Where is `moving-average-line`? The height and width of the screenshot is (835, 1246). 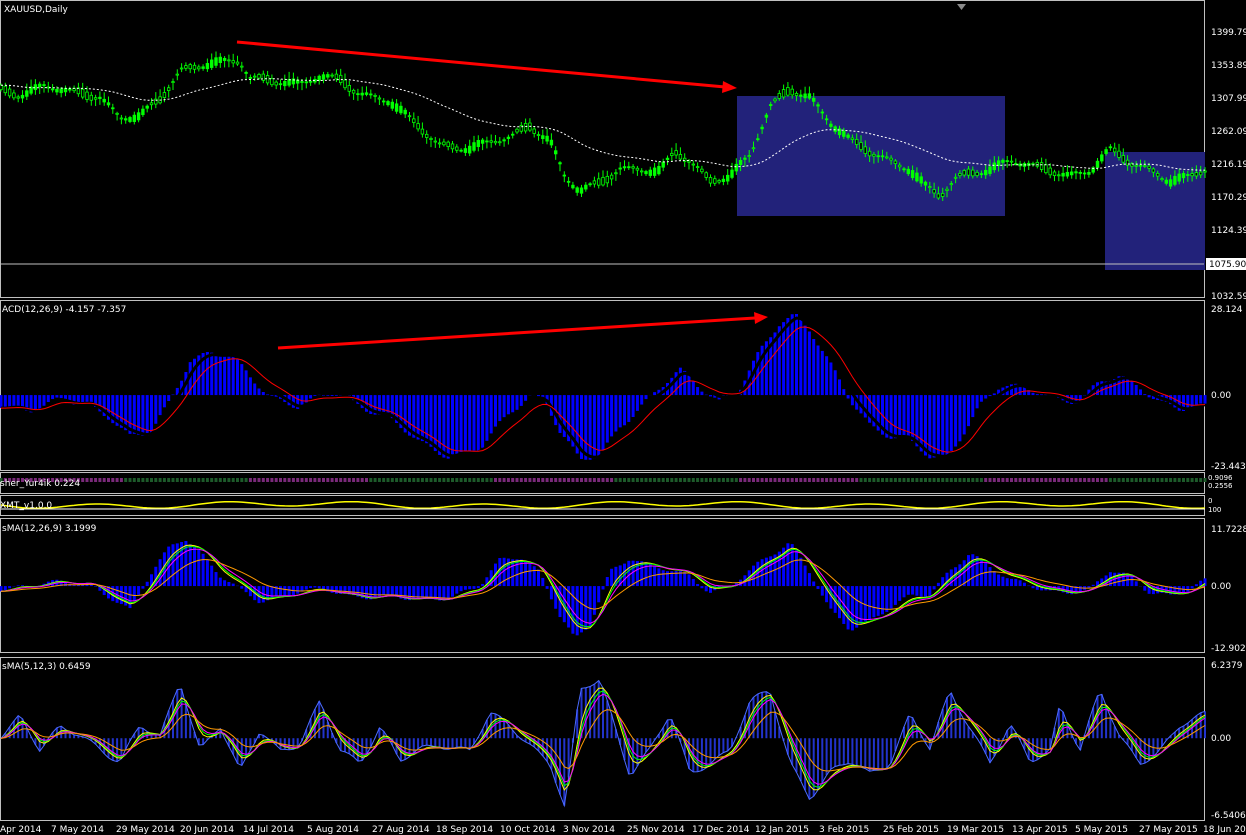 moving-average-line is located at coordinates (602, 124).